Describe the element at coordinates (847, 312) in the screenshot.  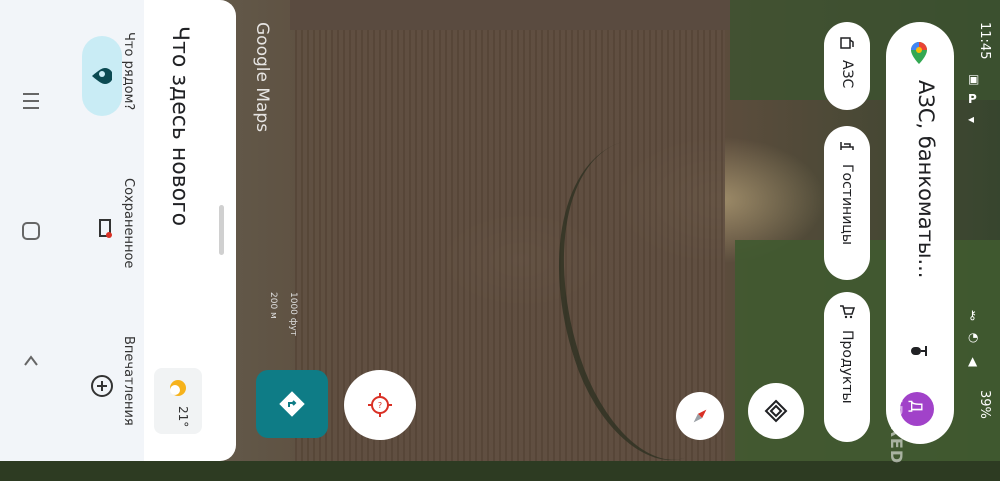
I see `shopping-cart-icon` at that location.